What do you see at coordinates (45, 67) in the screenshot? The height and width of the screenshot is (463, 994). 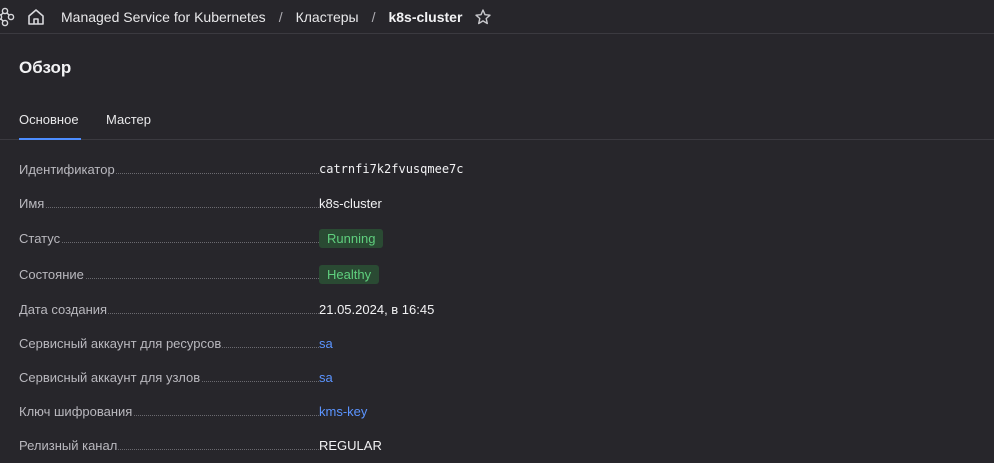 I see `page-title: Обзор` at bounding box center [45, 67].